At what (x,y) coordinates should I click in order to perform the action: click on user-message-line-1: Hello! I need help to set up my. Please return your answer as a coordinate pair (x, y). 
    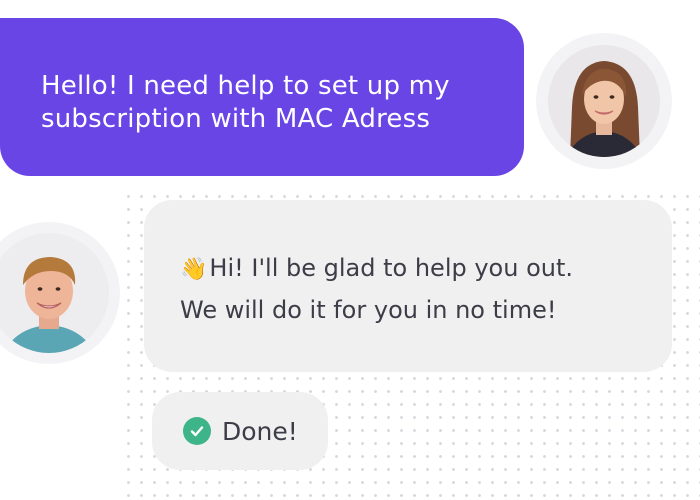
    Looking at the image, I should click on (245, 86).